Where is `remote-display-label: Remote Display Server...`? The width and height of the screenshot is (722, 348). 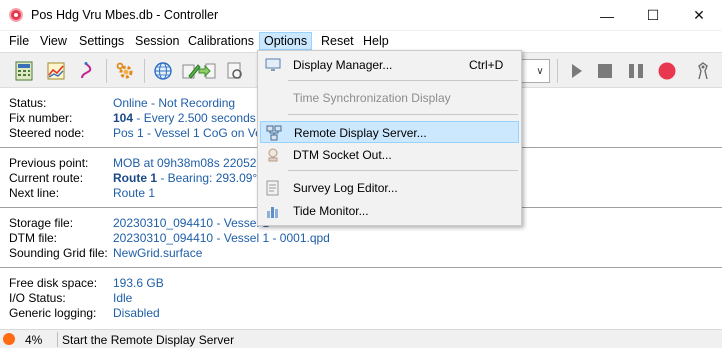
remote-display-label: Remote Display Server... is located at coordinates (360, 133).